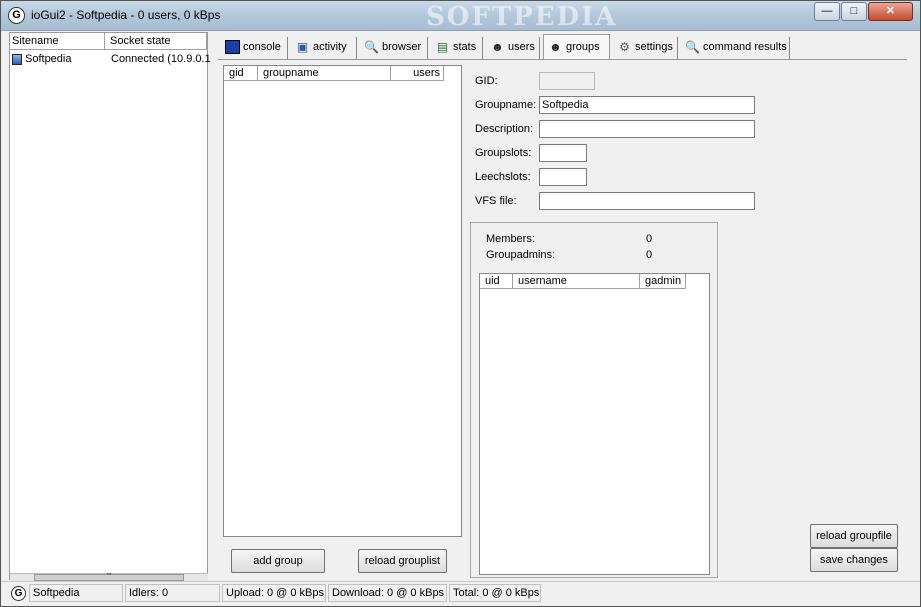 Image resolution: width=921 pixels, height=607 pixels. I want to click on tab-label: settings, so click(654, 47).